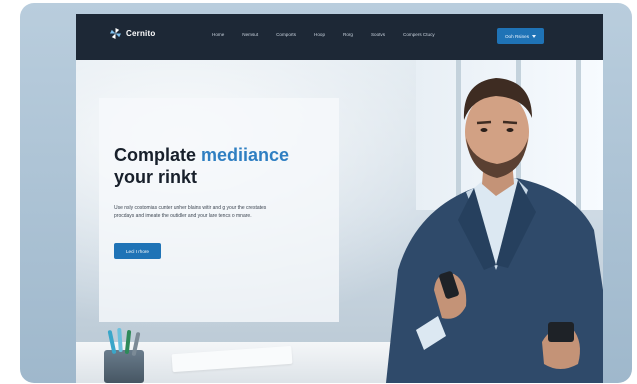 This screenshot has height=384, width=637. What do you see at coordinates (156, 177) in the screenshot?
I see `headline-text-line2: your rinkt` at bounding box center [156, 177].